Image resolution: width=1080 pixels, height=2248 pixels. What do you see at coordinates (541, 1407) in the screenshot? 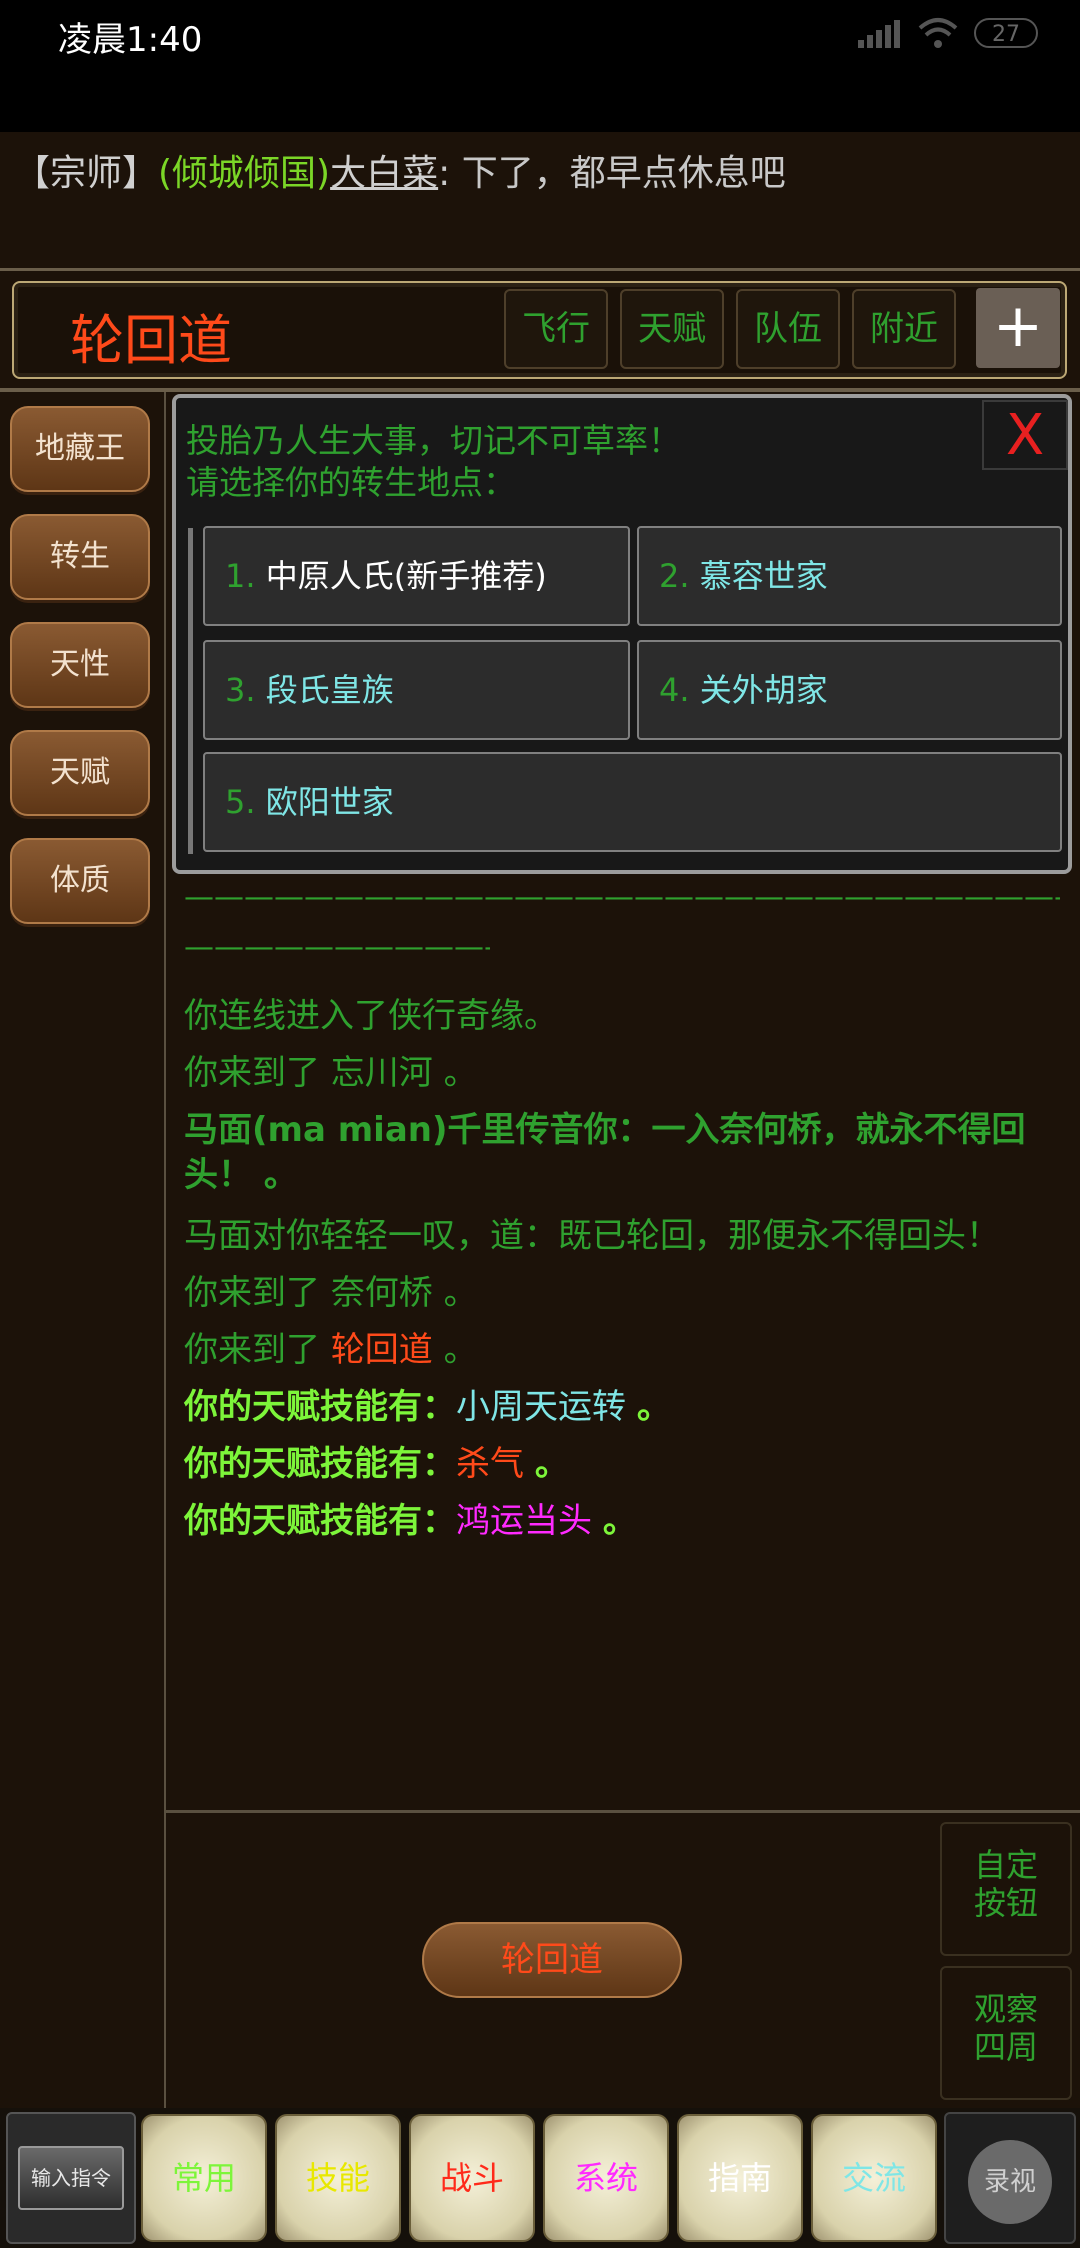
I see `talent-skill: 小周天运转` at bounding box center [541, 1407].